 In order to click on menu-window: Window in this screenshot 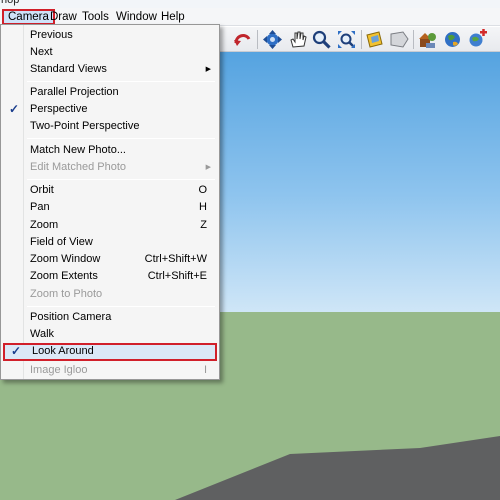, I will do `click(136, 17)`.